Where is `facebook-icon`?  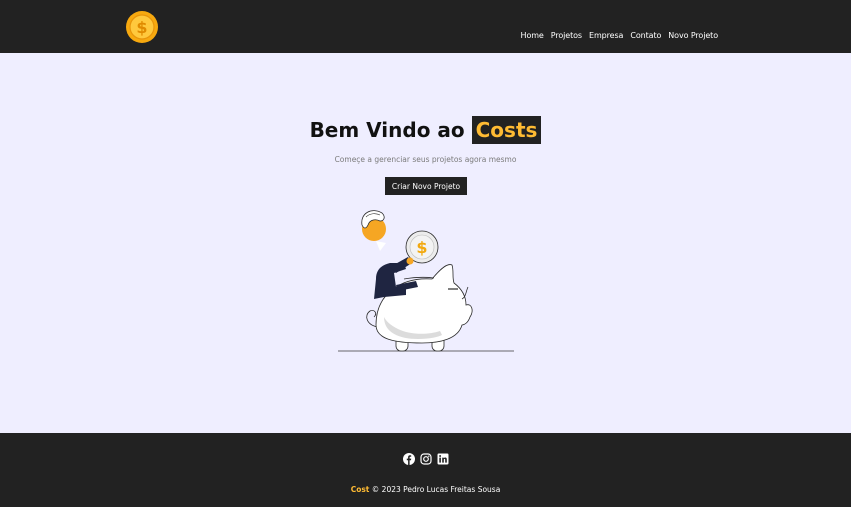
facebook-icon is located at coordinates (408, 459).